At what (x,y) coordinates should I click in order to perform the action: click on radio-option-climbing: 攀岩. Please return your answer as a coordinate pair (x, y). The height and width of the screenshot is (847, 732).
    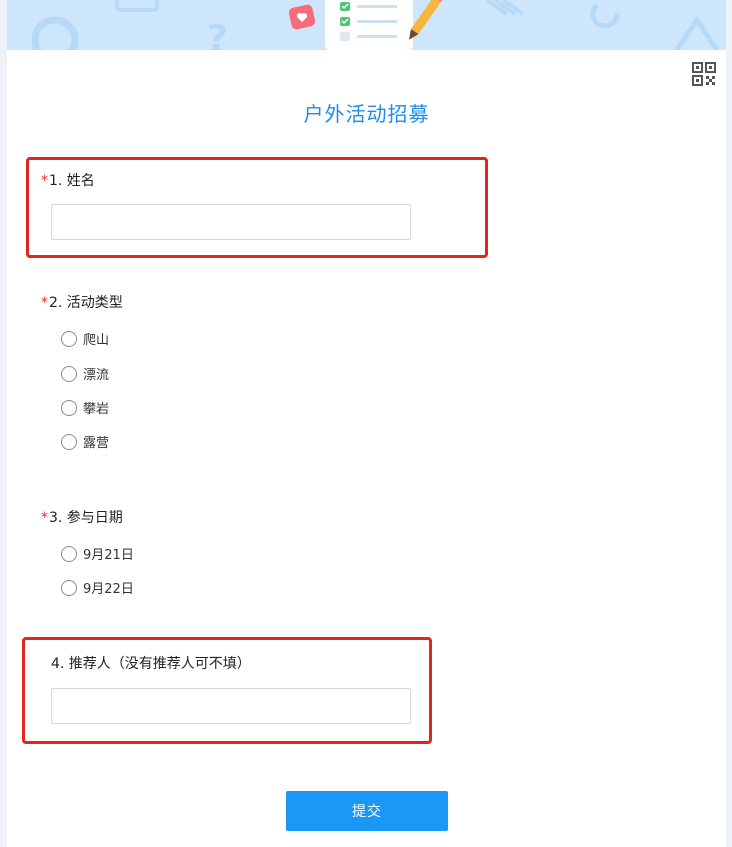
    Looking at the image, I should click on (85, 407).